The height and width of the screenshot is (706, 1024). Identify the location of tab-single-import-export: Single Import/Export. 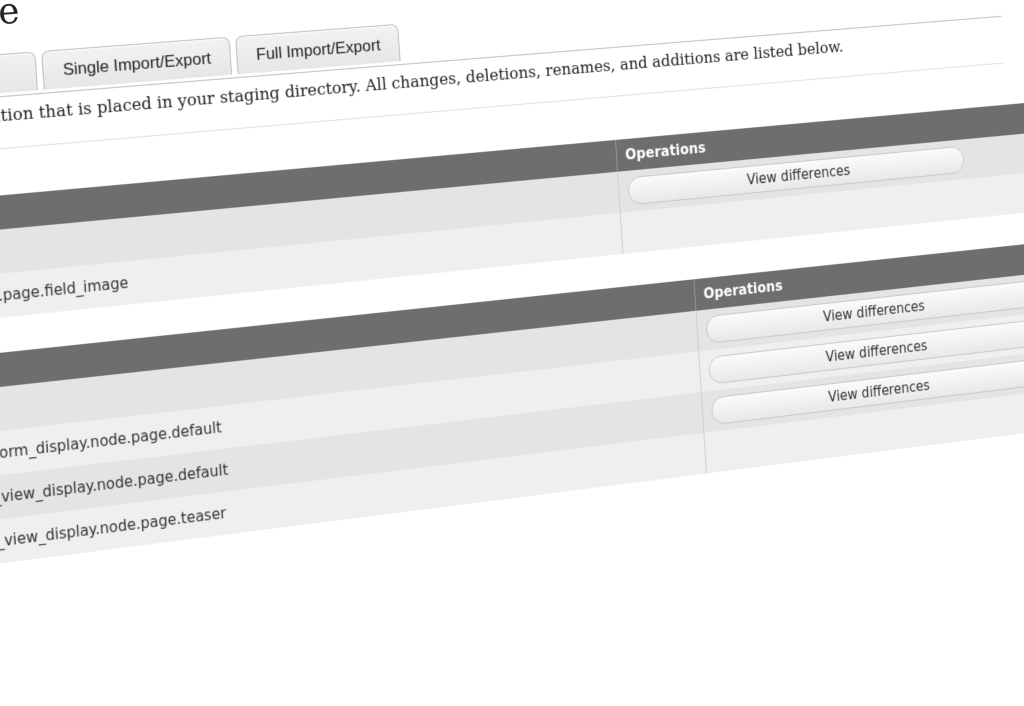
(137, 63).